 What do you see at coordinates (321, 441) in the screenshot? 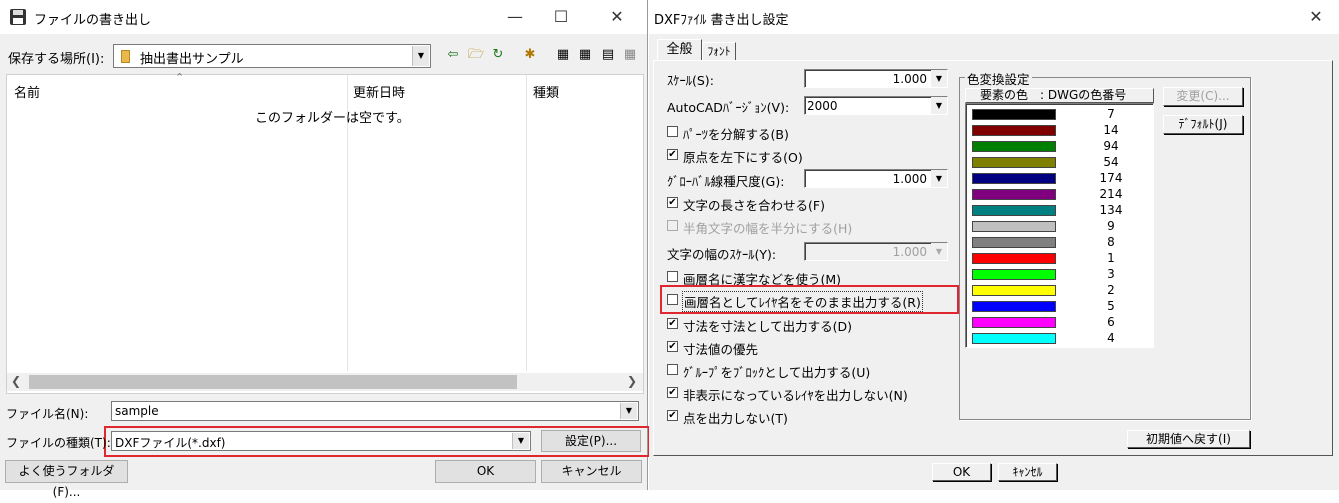
I see `filetype-select: DXFファイル(*.dxf) ▼` at bounding box center [321, 441].